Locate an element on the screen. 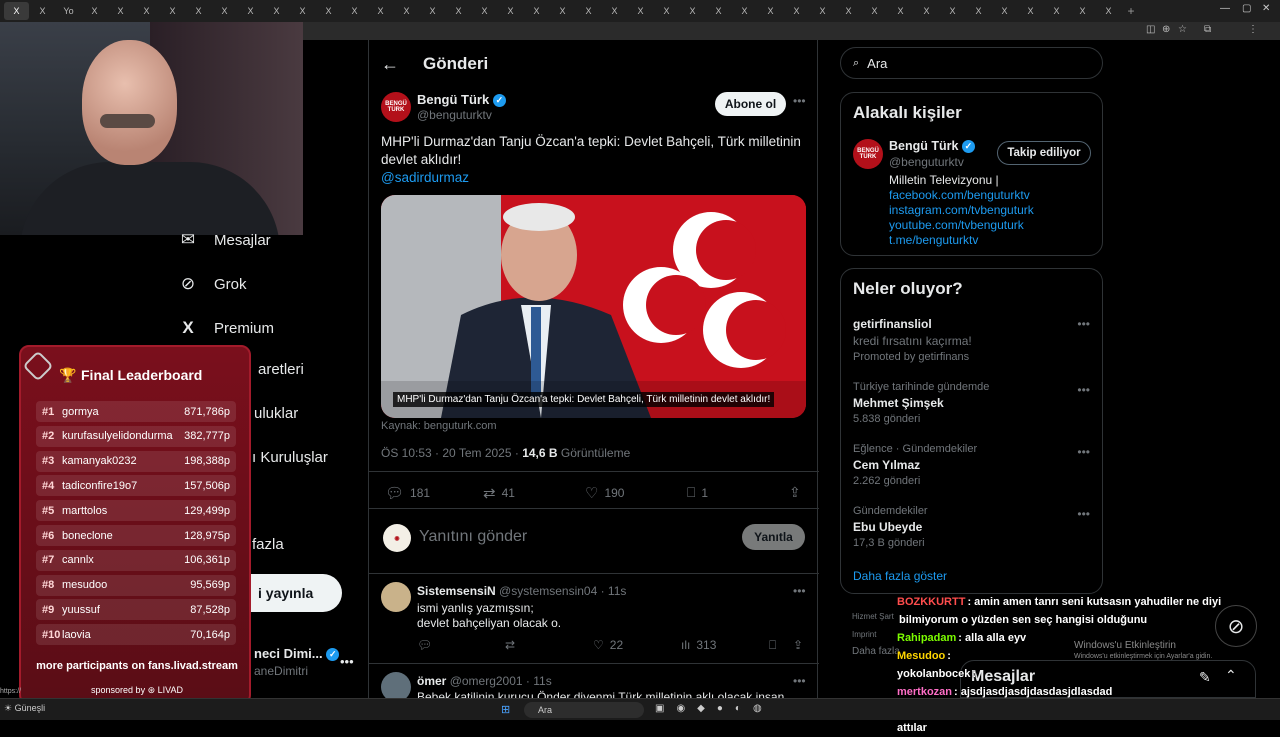 The image size is (1280, 737). bio-link: instagram.com/tvbenguturk is located at coordinates (961, 210).